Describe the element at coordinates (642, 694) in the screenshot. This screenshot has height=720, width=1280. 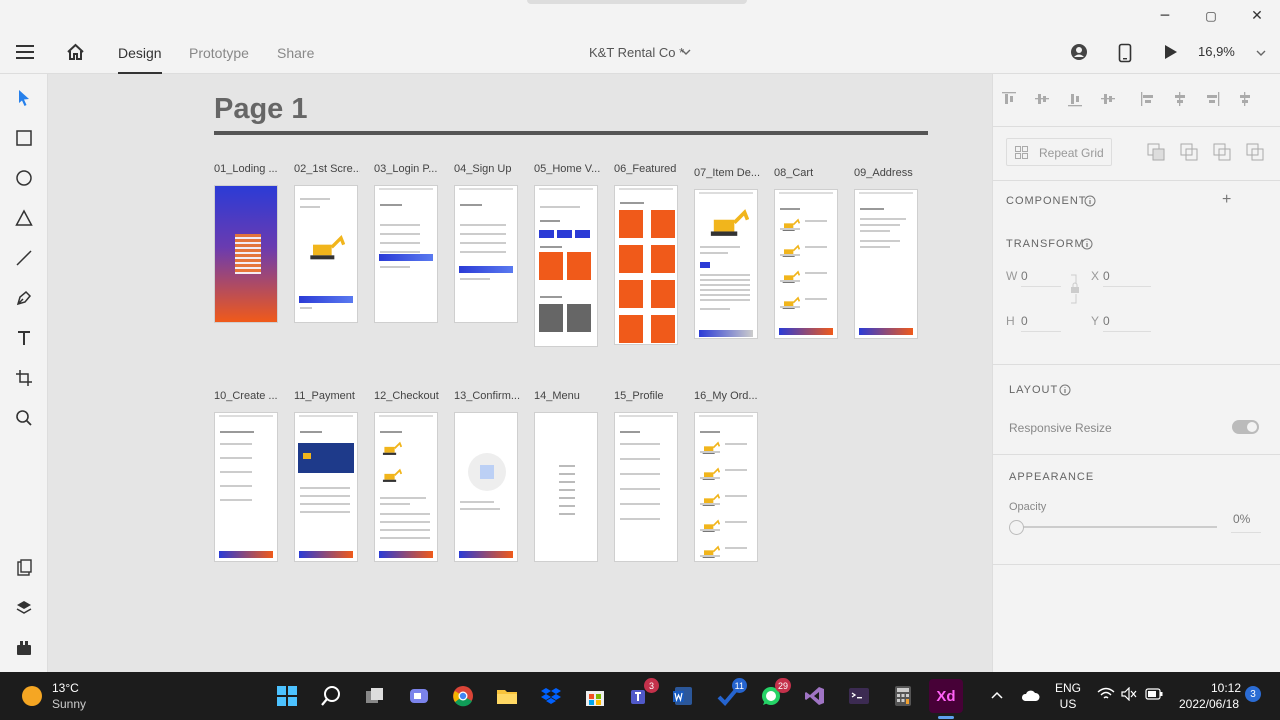
I see `teams-icon: 3` at that location.